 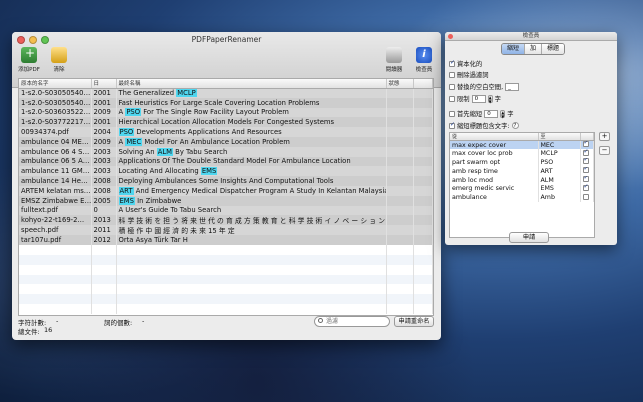 What do you see at coordinates (394, 70) in the screenshot?
I see `reader-label: 閱讀器` at bounding box center [394, 70].